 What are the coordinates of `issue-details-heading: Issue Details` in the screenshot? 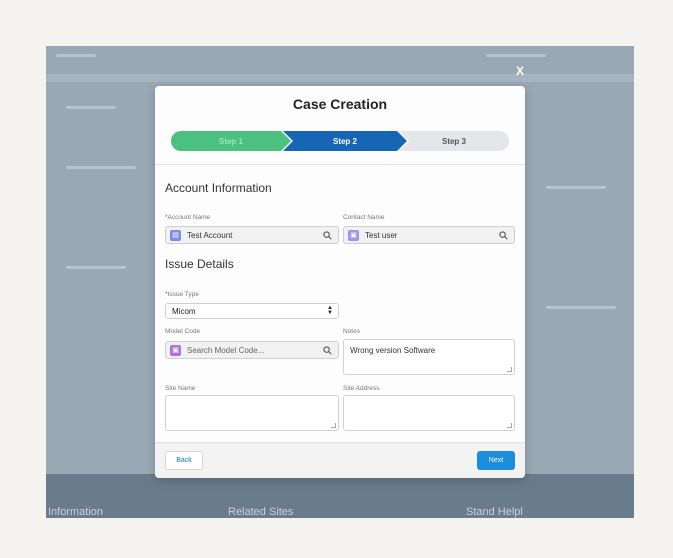 It's located at (199, 264).